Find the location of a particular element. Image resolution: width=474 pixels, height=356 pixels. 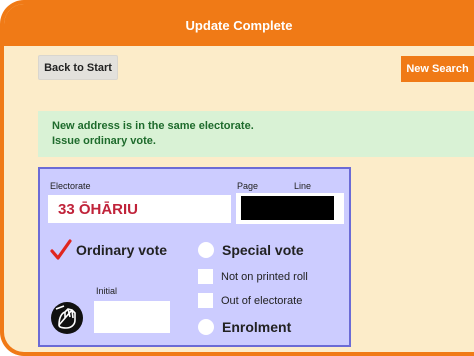

ordinary-vote-label: Ordinary vote is located at coordinates (122, 250).